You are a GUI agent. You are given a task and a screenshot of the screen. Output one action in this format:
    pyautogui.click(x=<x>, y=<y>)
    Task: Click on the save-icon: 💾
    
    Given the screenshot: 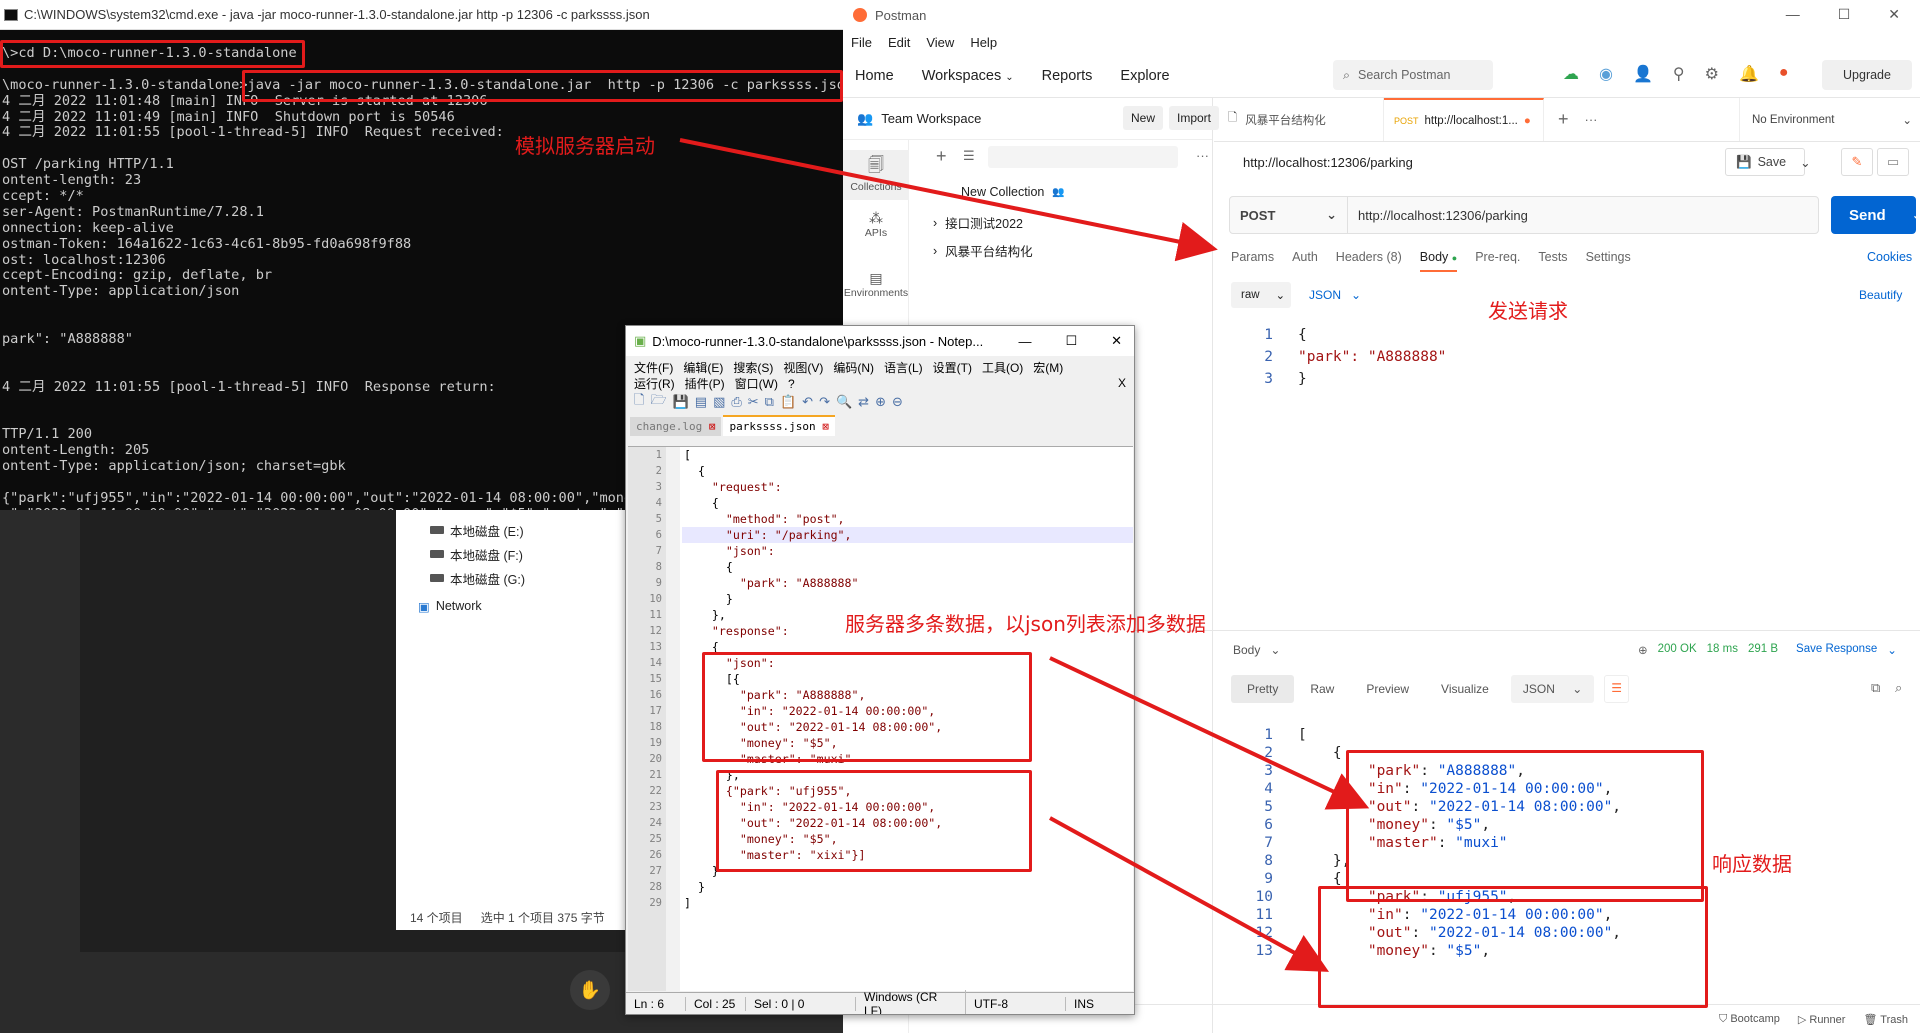 What is the action you would take?
    pyautogui.click(x=681, y=402)
    